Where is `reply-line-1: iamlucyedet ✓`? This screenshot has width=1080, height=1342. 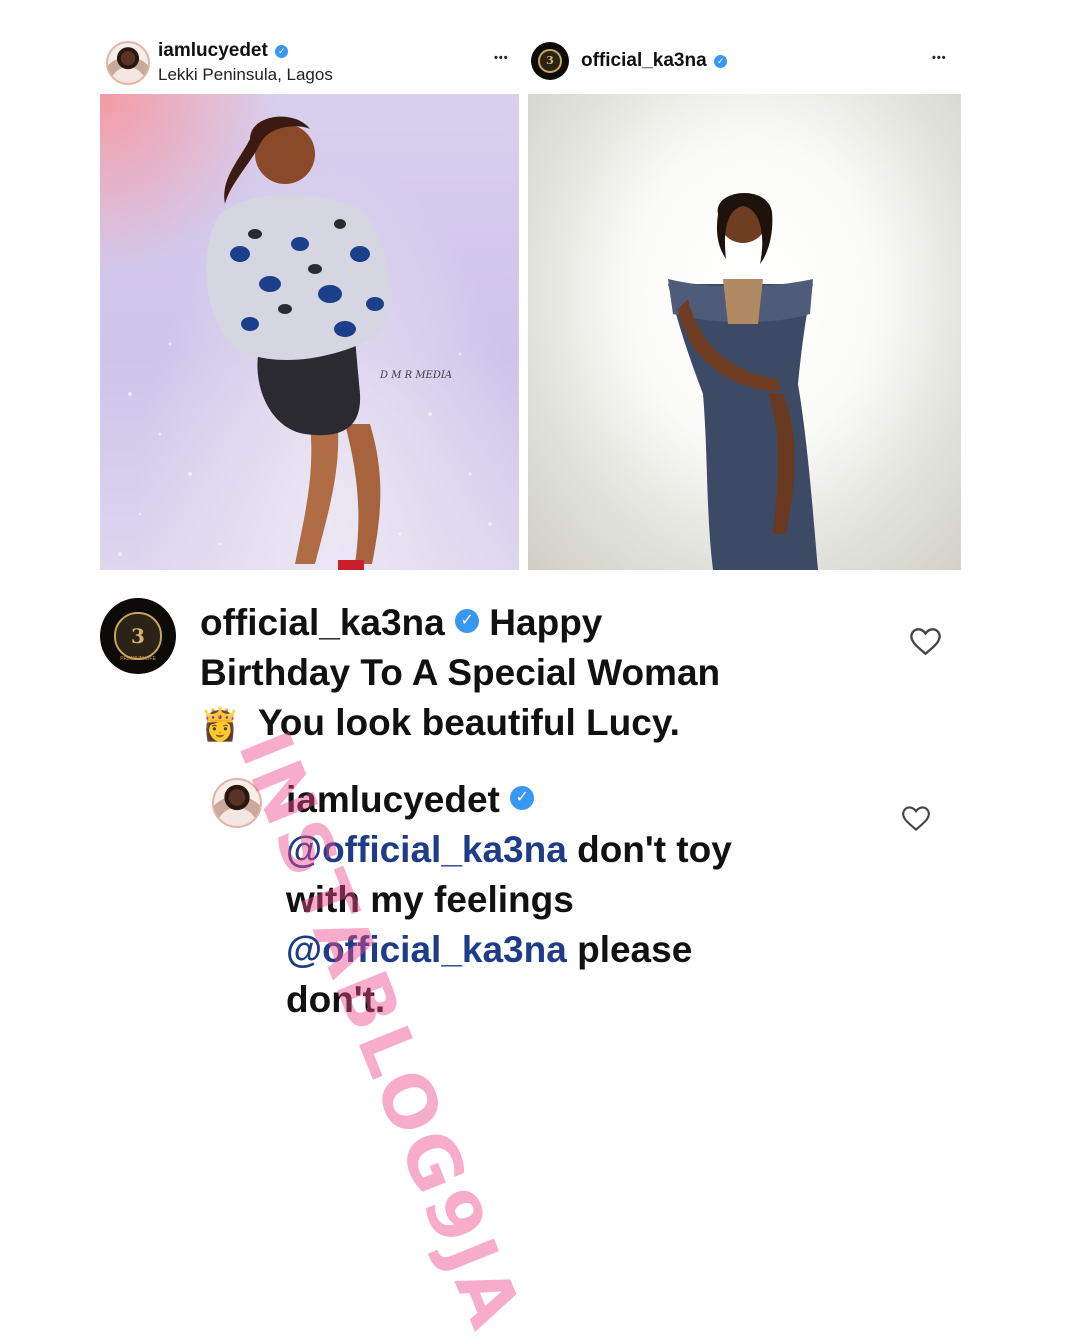
reply-line-1: iamlucyedet ✓ is located at coordinates (566, 800).